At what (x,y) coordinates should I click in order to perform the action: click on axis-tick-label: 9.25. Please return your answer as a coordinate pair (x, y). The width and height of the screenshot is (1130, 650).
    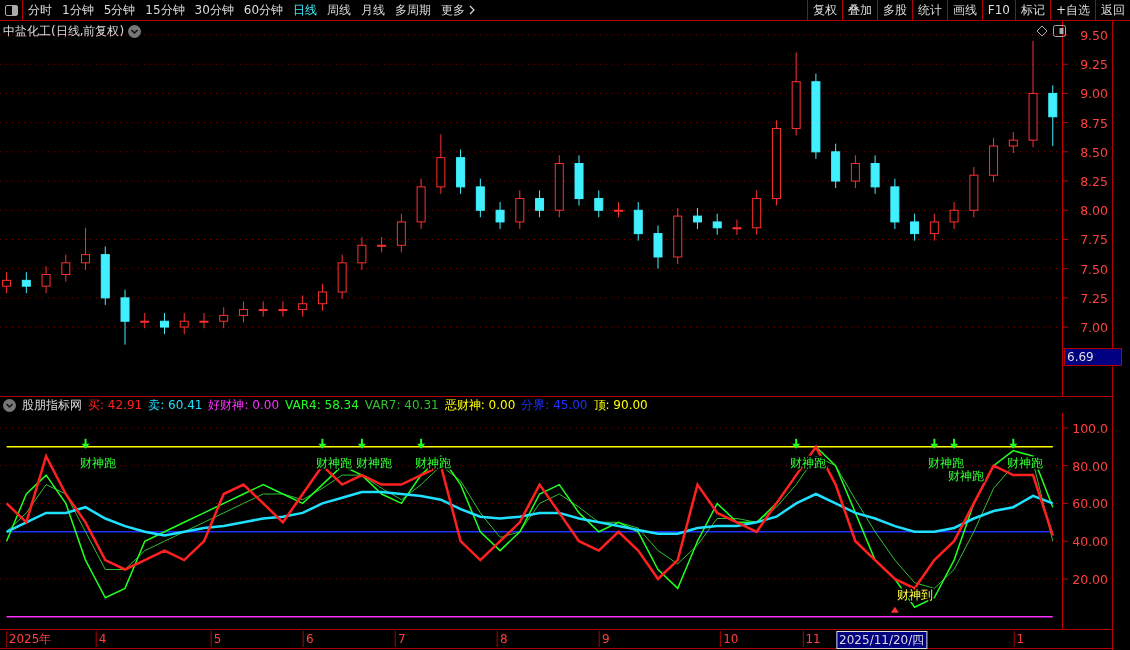
    Looking at the image, I should click on (1094, 65).